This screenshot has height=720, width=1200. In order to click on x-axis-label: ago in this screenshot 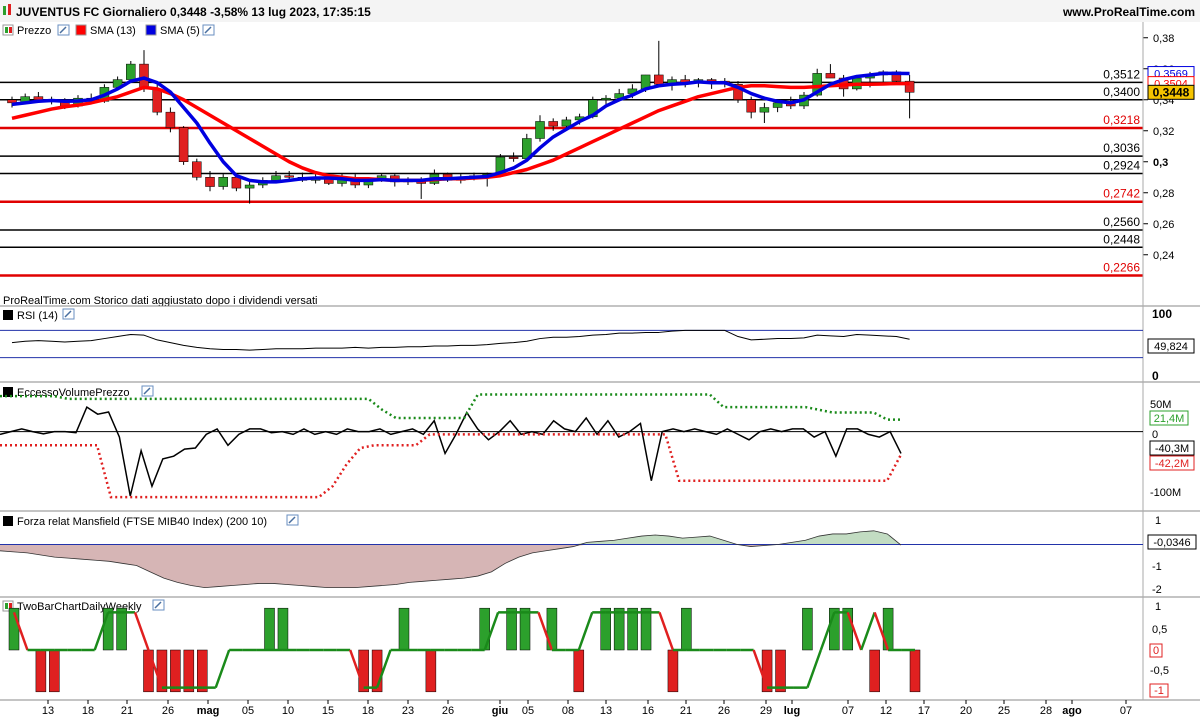, I will do `click(1072, 711)`.